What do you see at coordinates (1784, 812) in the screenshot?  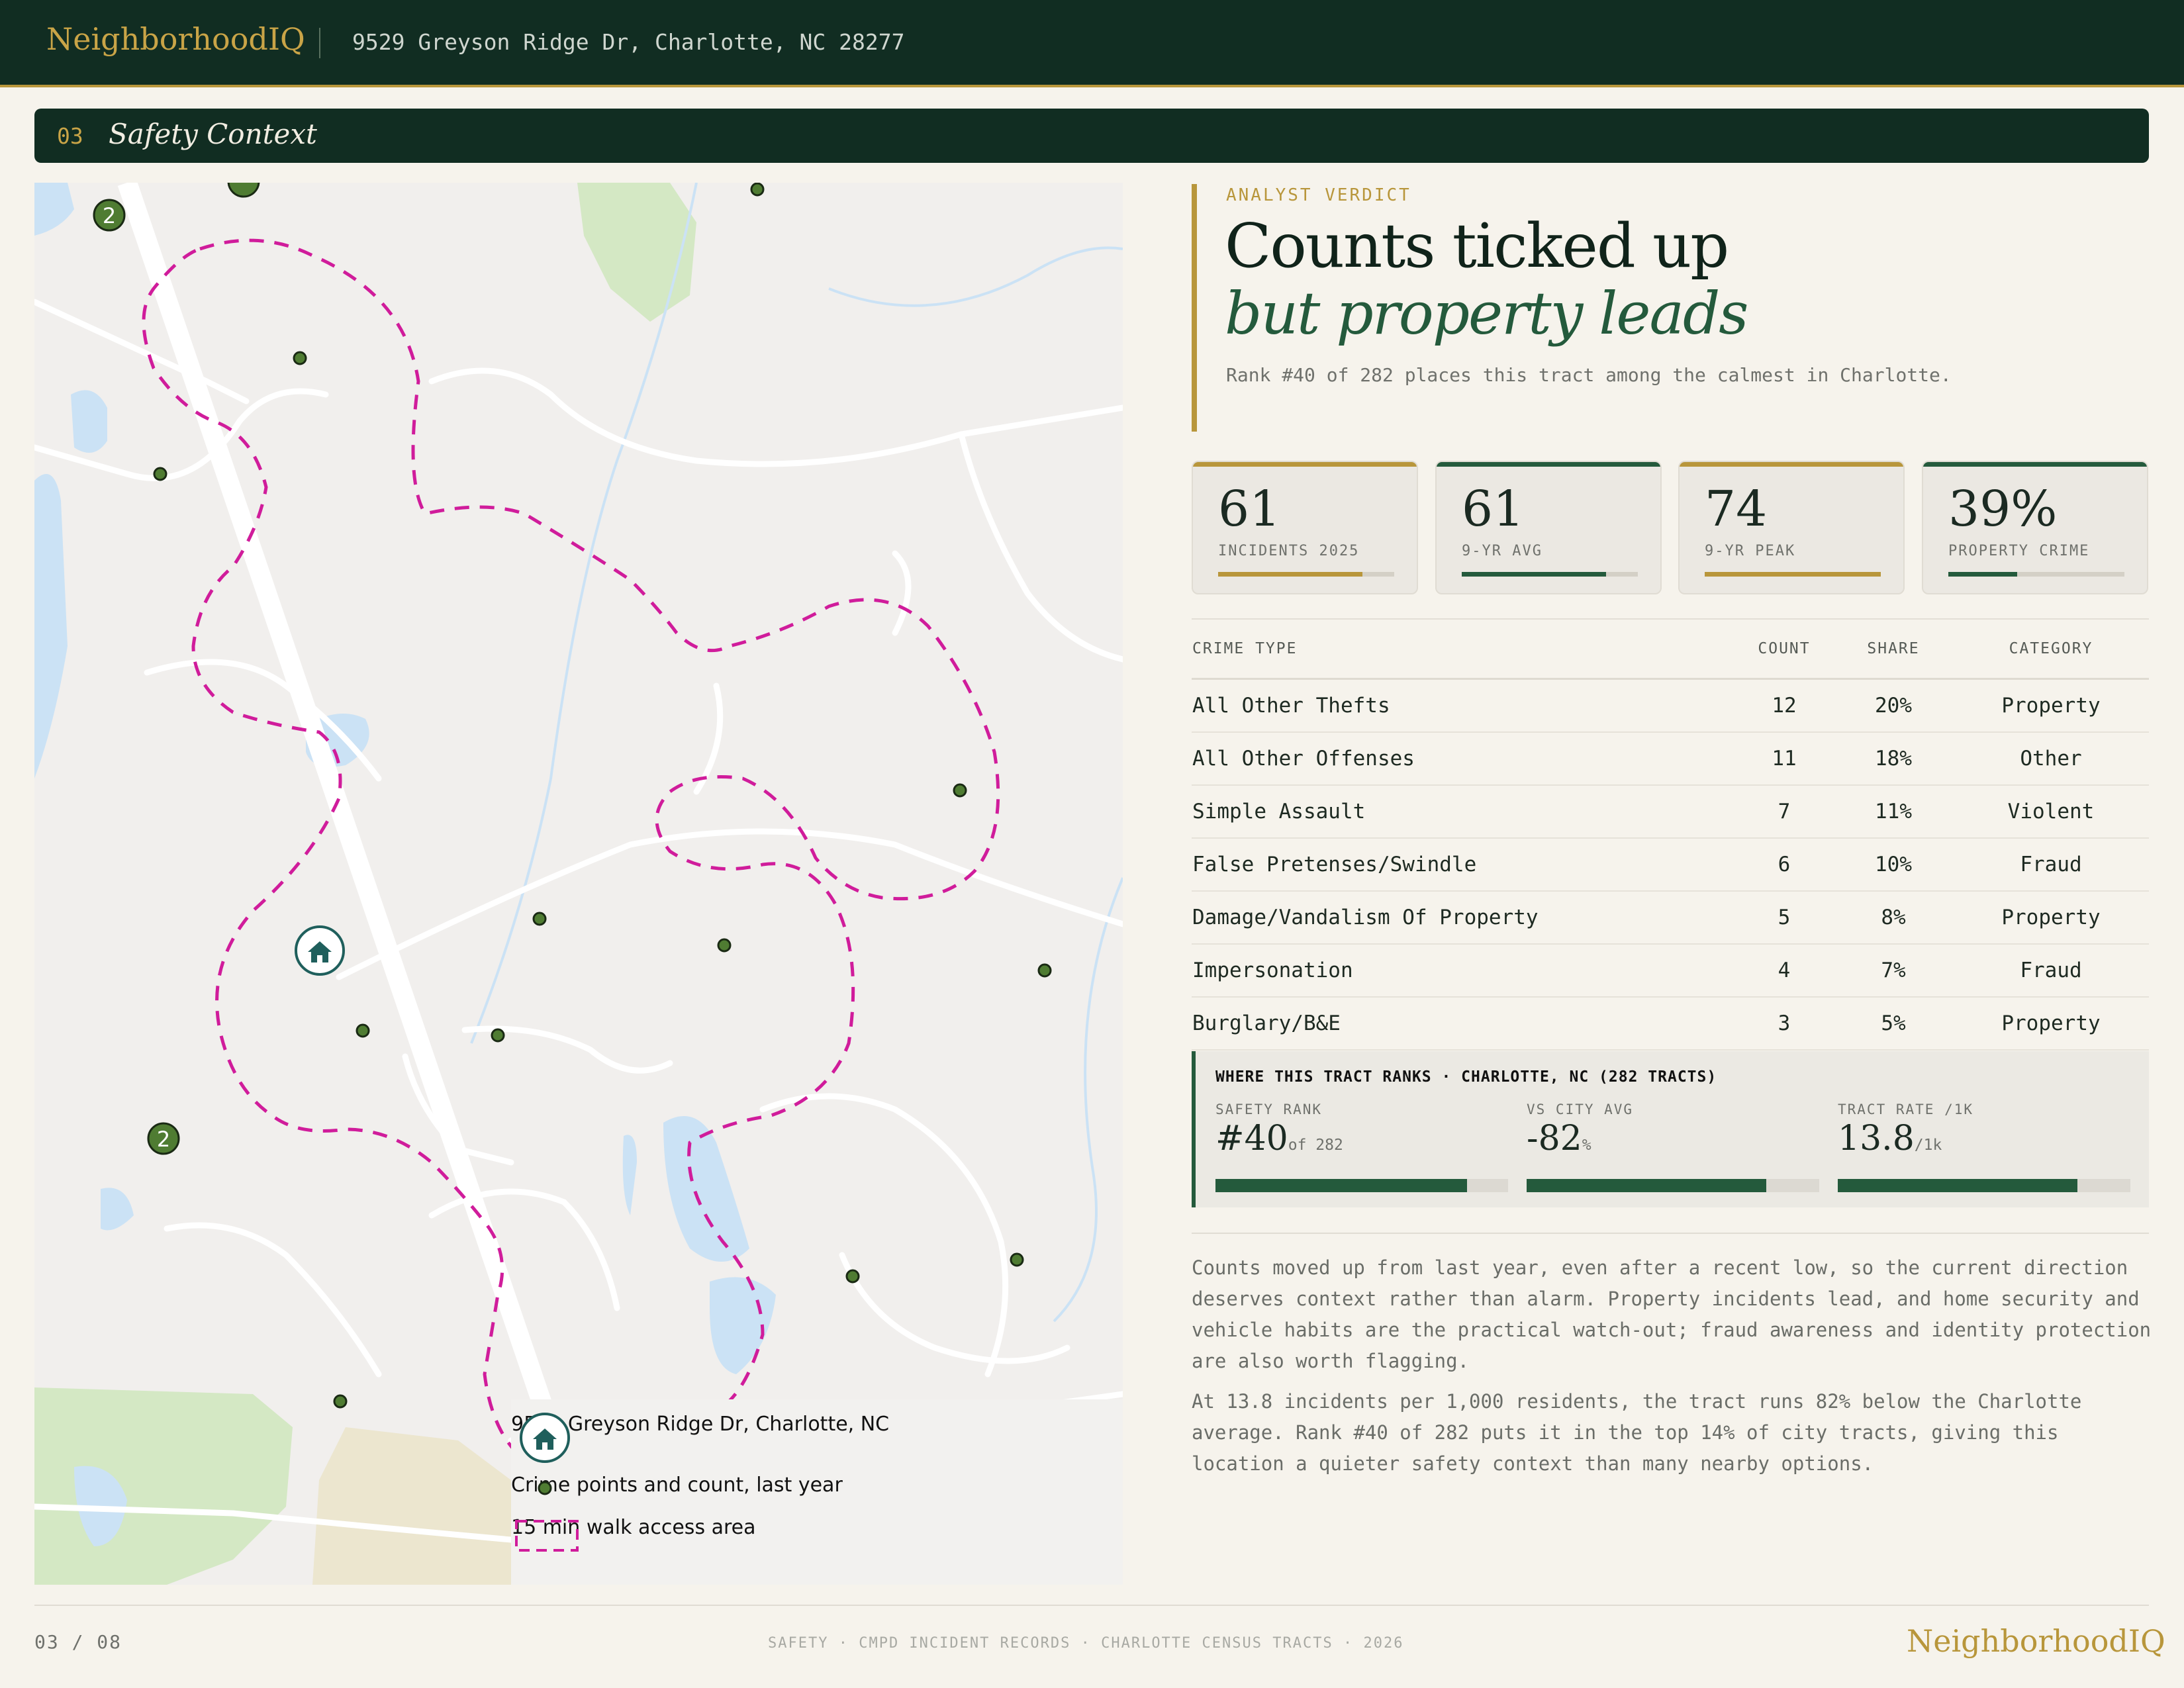 I see `cell-count: 7` at bounding box center [1784, 812].